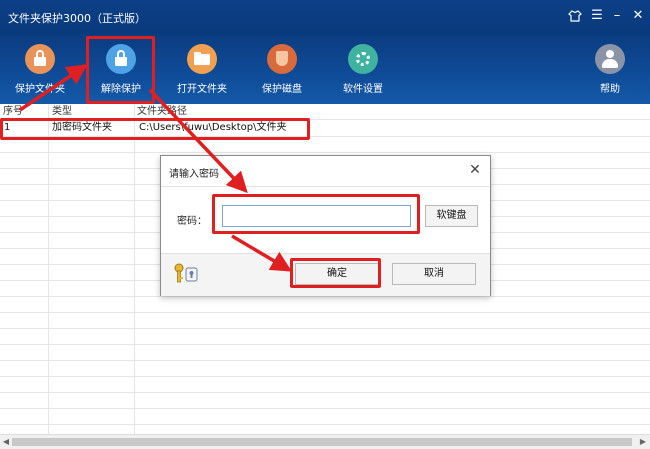 The image size is (650, 449). What do you see at coordinates (40, 89) in the screenshot?
I see `protect-folder-label: 保护文件夹` at bounding box center [40, 89].